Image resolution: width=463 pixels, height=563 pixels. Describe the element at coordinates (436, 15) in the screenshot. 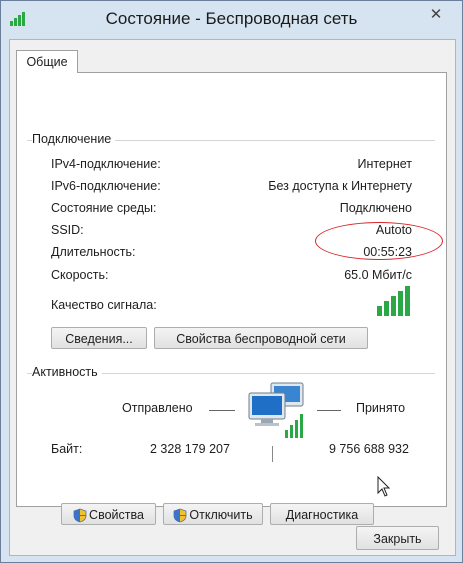

I see `window-close-button: ✕` at that location.